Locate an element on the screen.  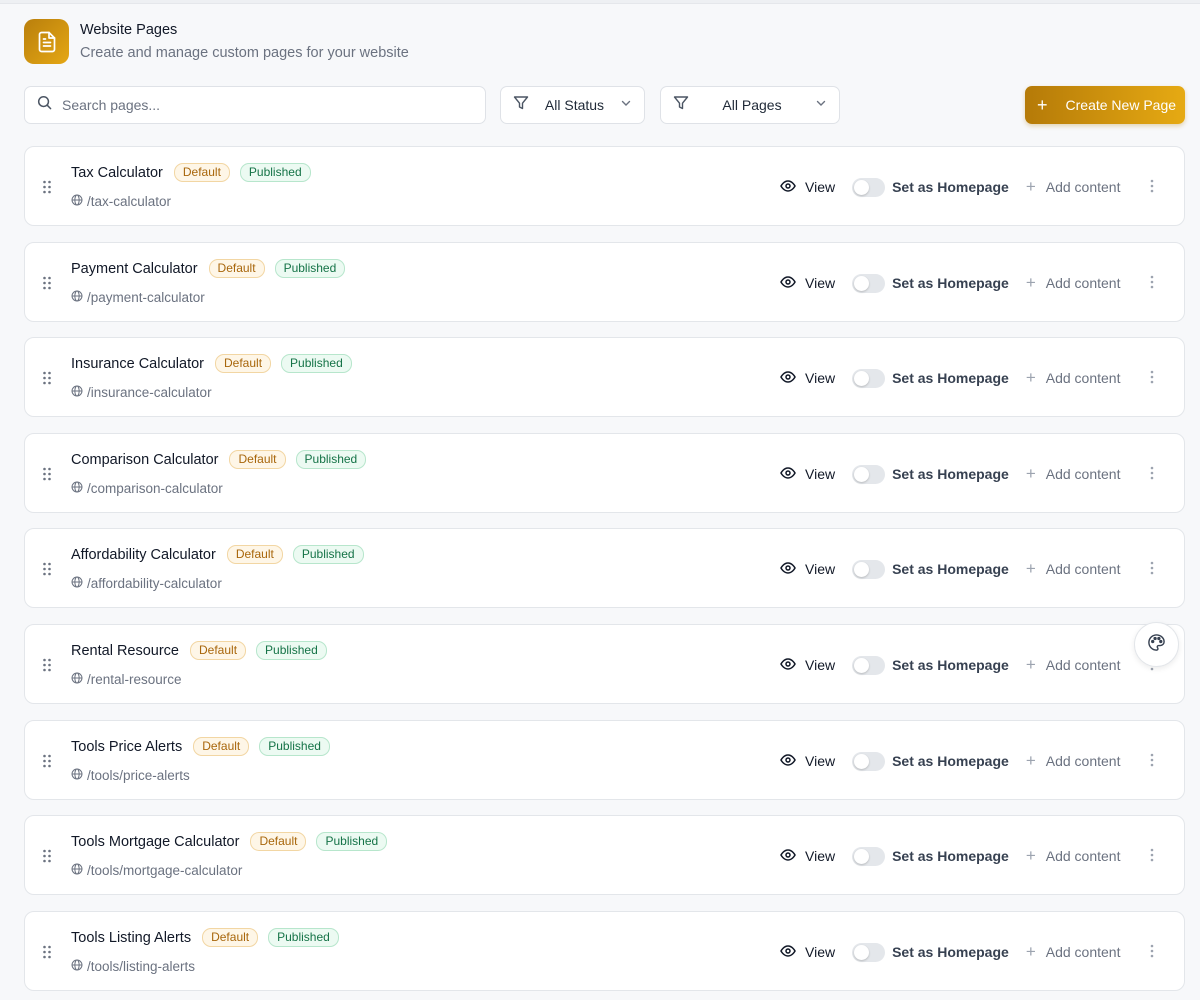
create-new-page-button: + Create New Page is located at coordinates (1105, 105).